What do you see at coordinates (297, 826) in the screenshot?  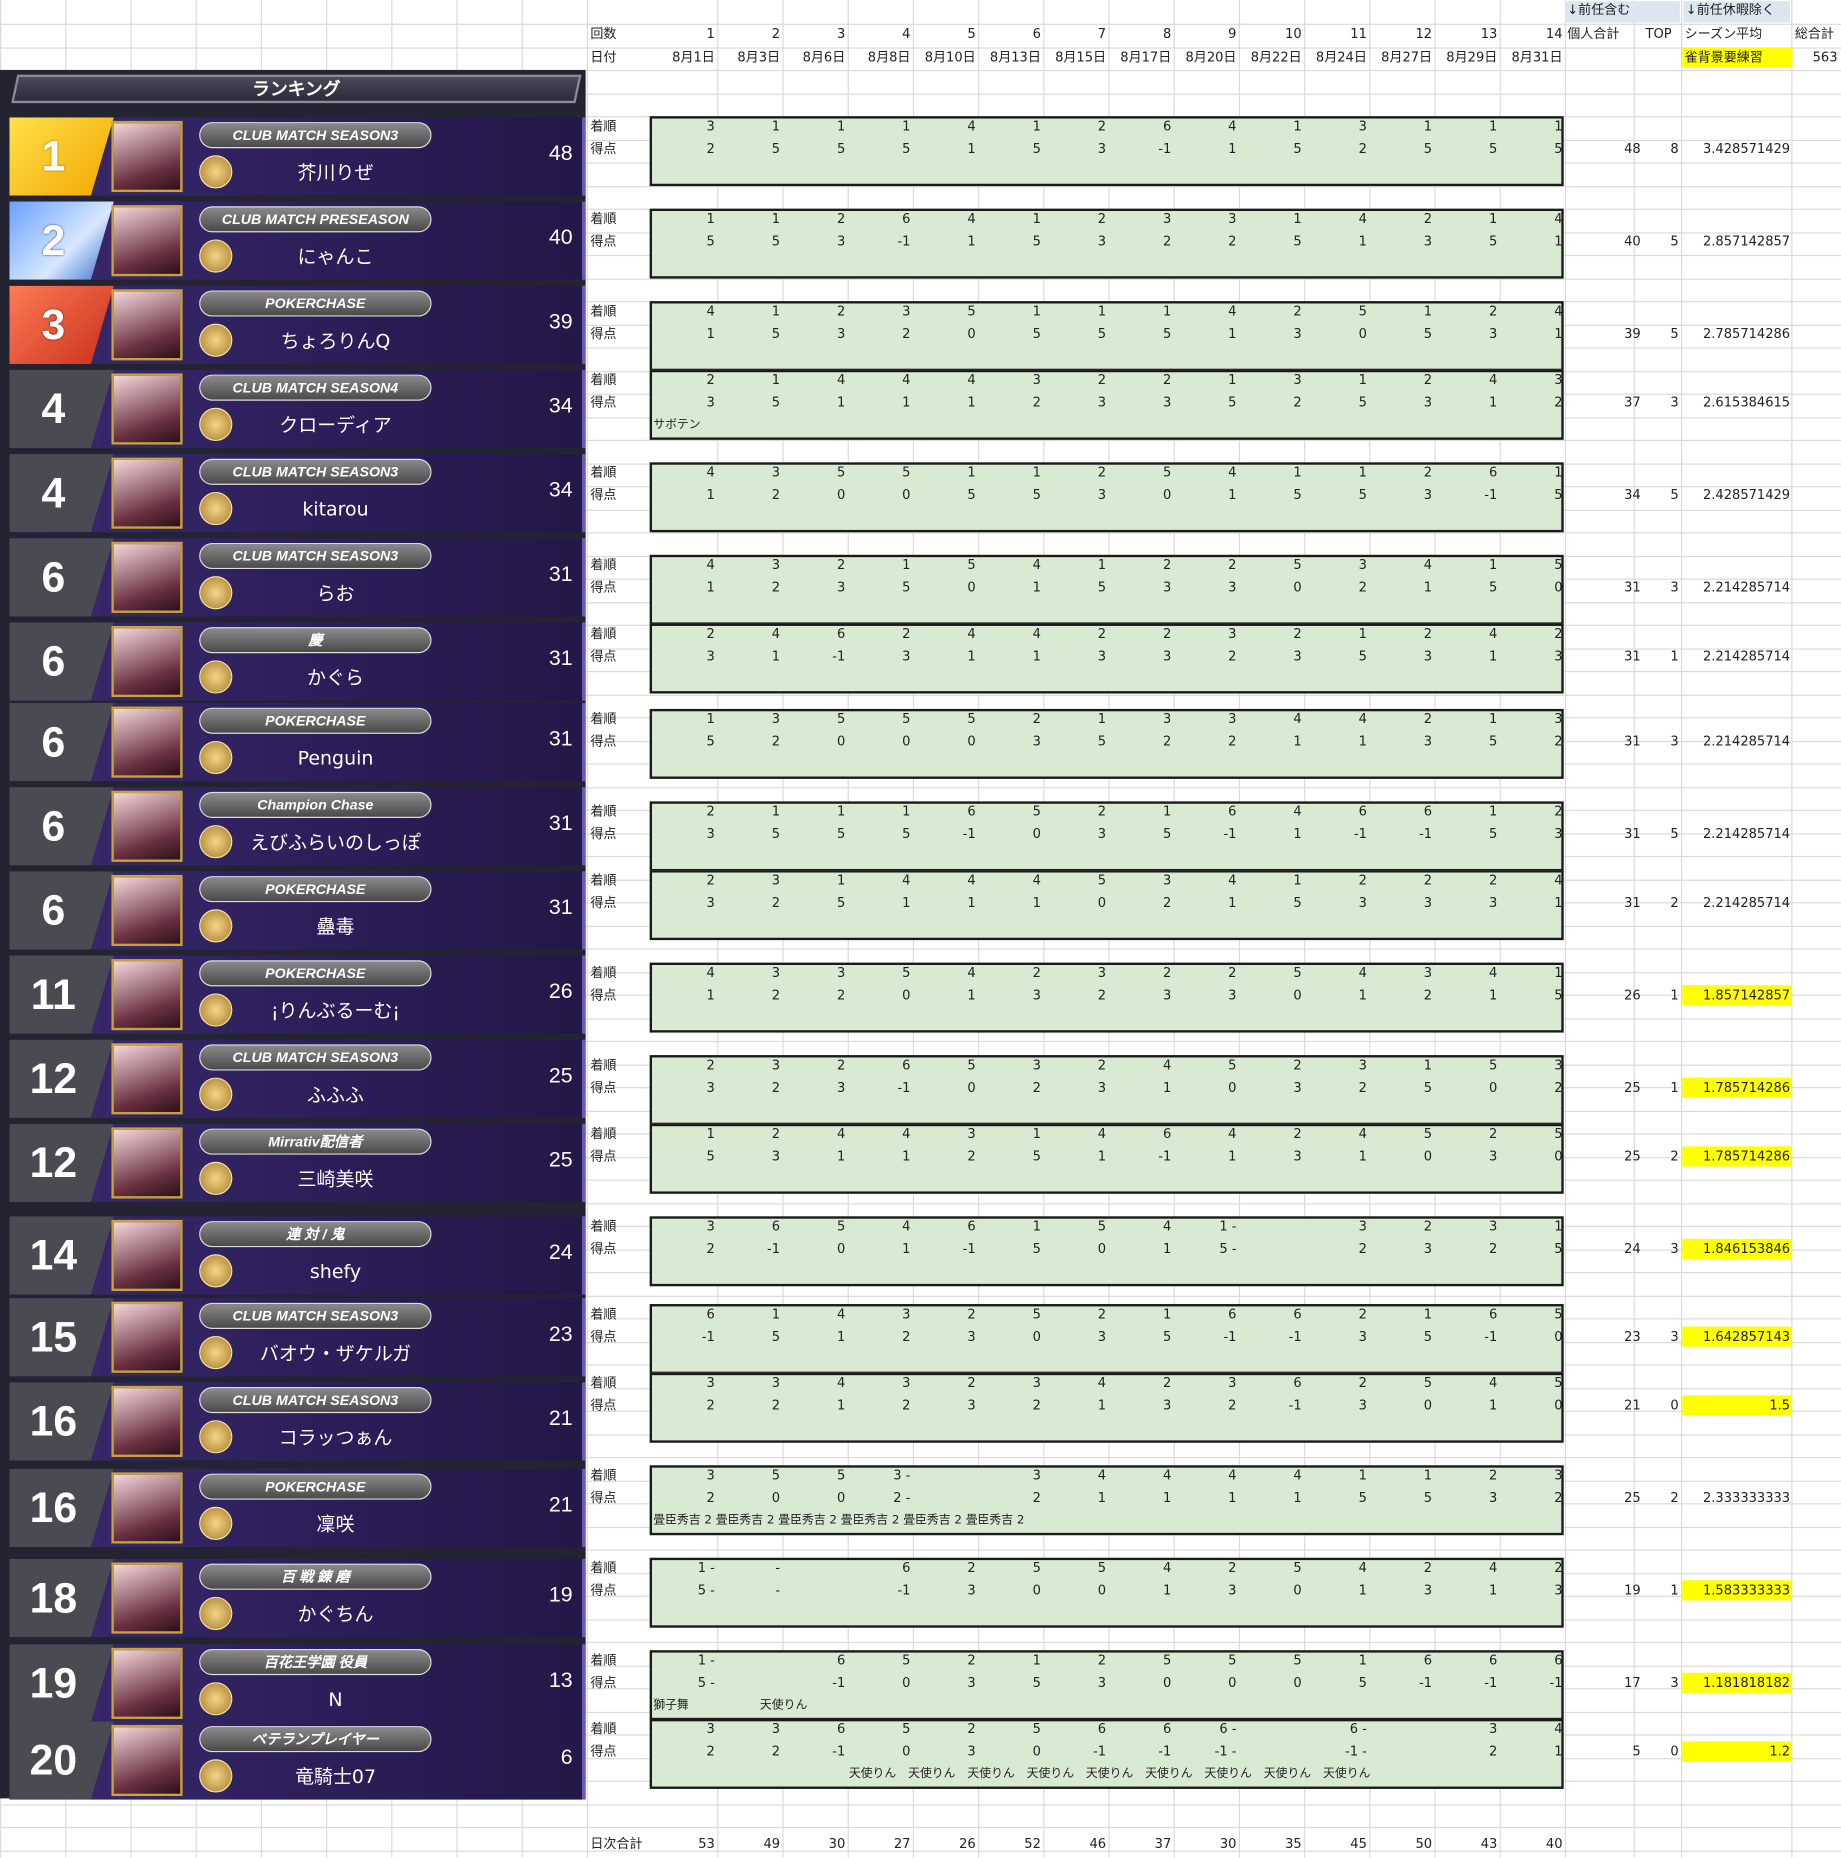 I see `player-card: 6 Champion Chase えびふらいのしっぽ 31` at bounding box center [297, 826].